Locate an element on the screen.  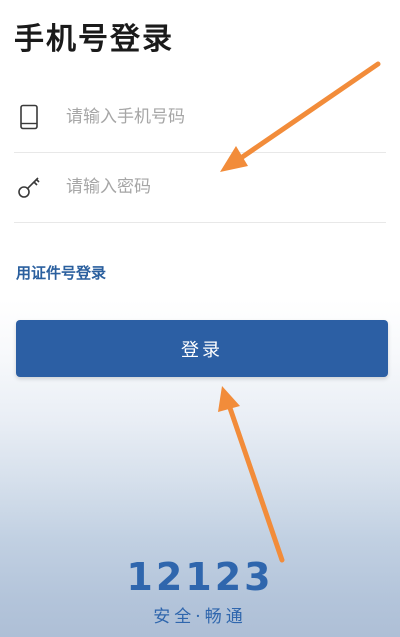
brand-slogan: 安全·畅通 is located at coordinates (200, 617).